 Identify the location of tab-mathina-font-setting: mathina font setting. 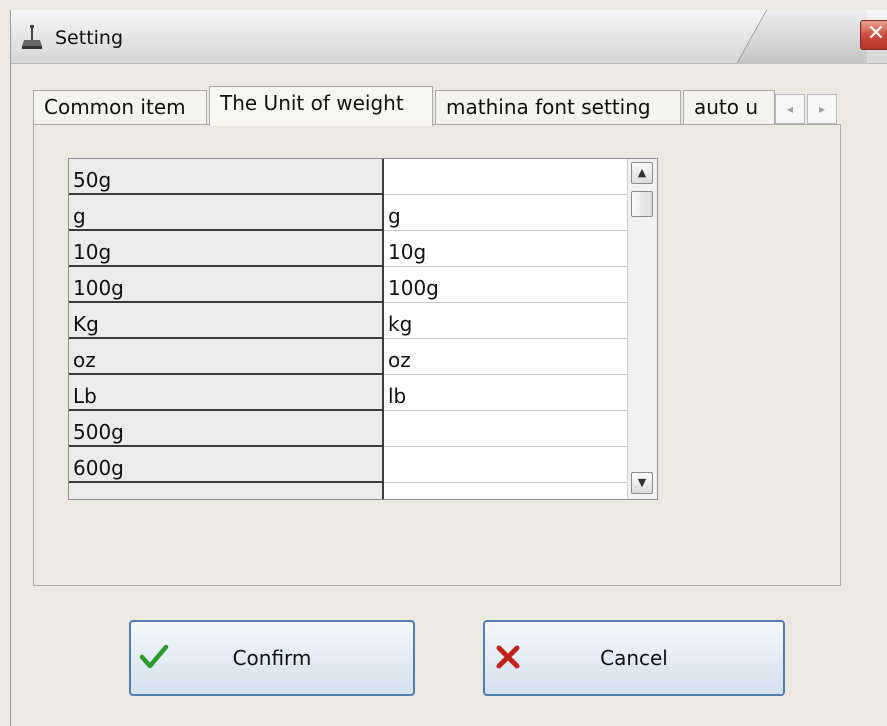
(558, 107).